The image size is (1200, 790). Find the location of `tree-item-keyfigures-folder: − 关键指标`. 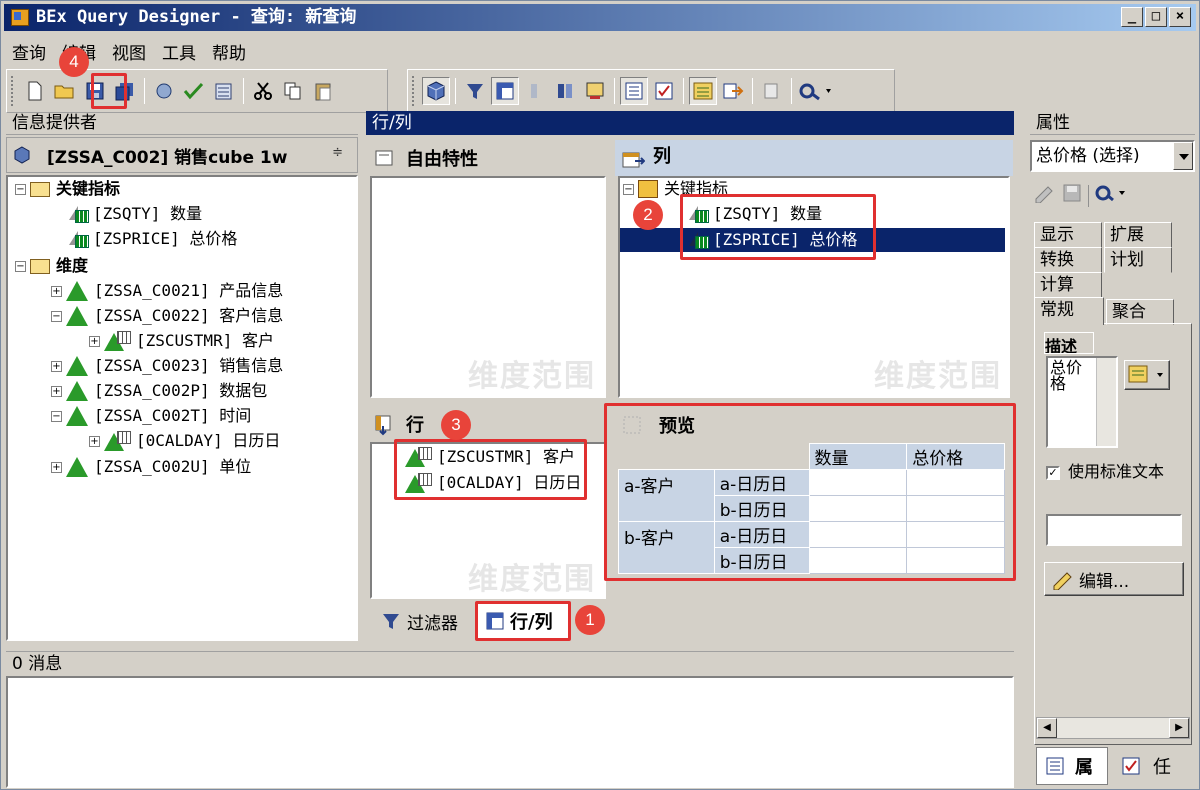

tree-item-keyfigures-folder: − 关键指标 is located at coordinates (67, 189).